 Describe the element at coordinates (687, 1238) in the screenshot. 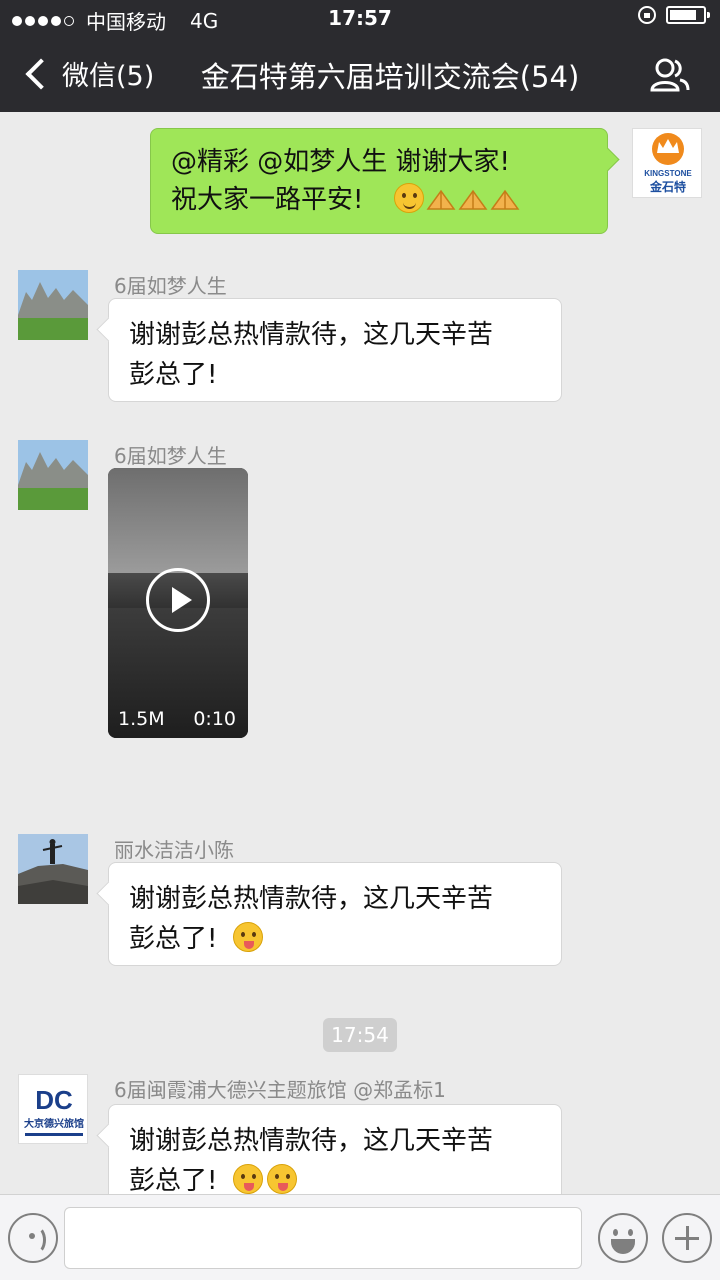

I see `more-actions-icon` at that location.